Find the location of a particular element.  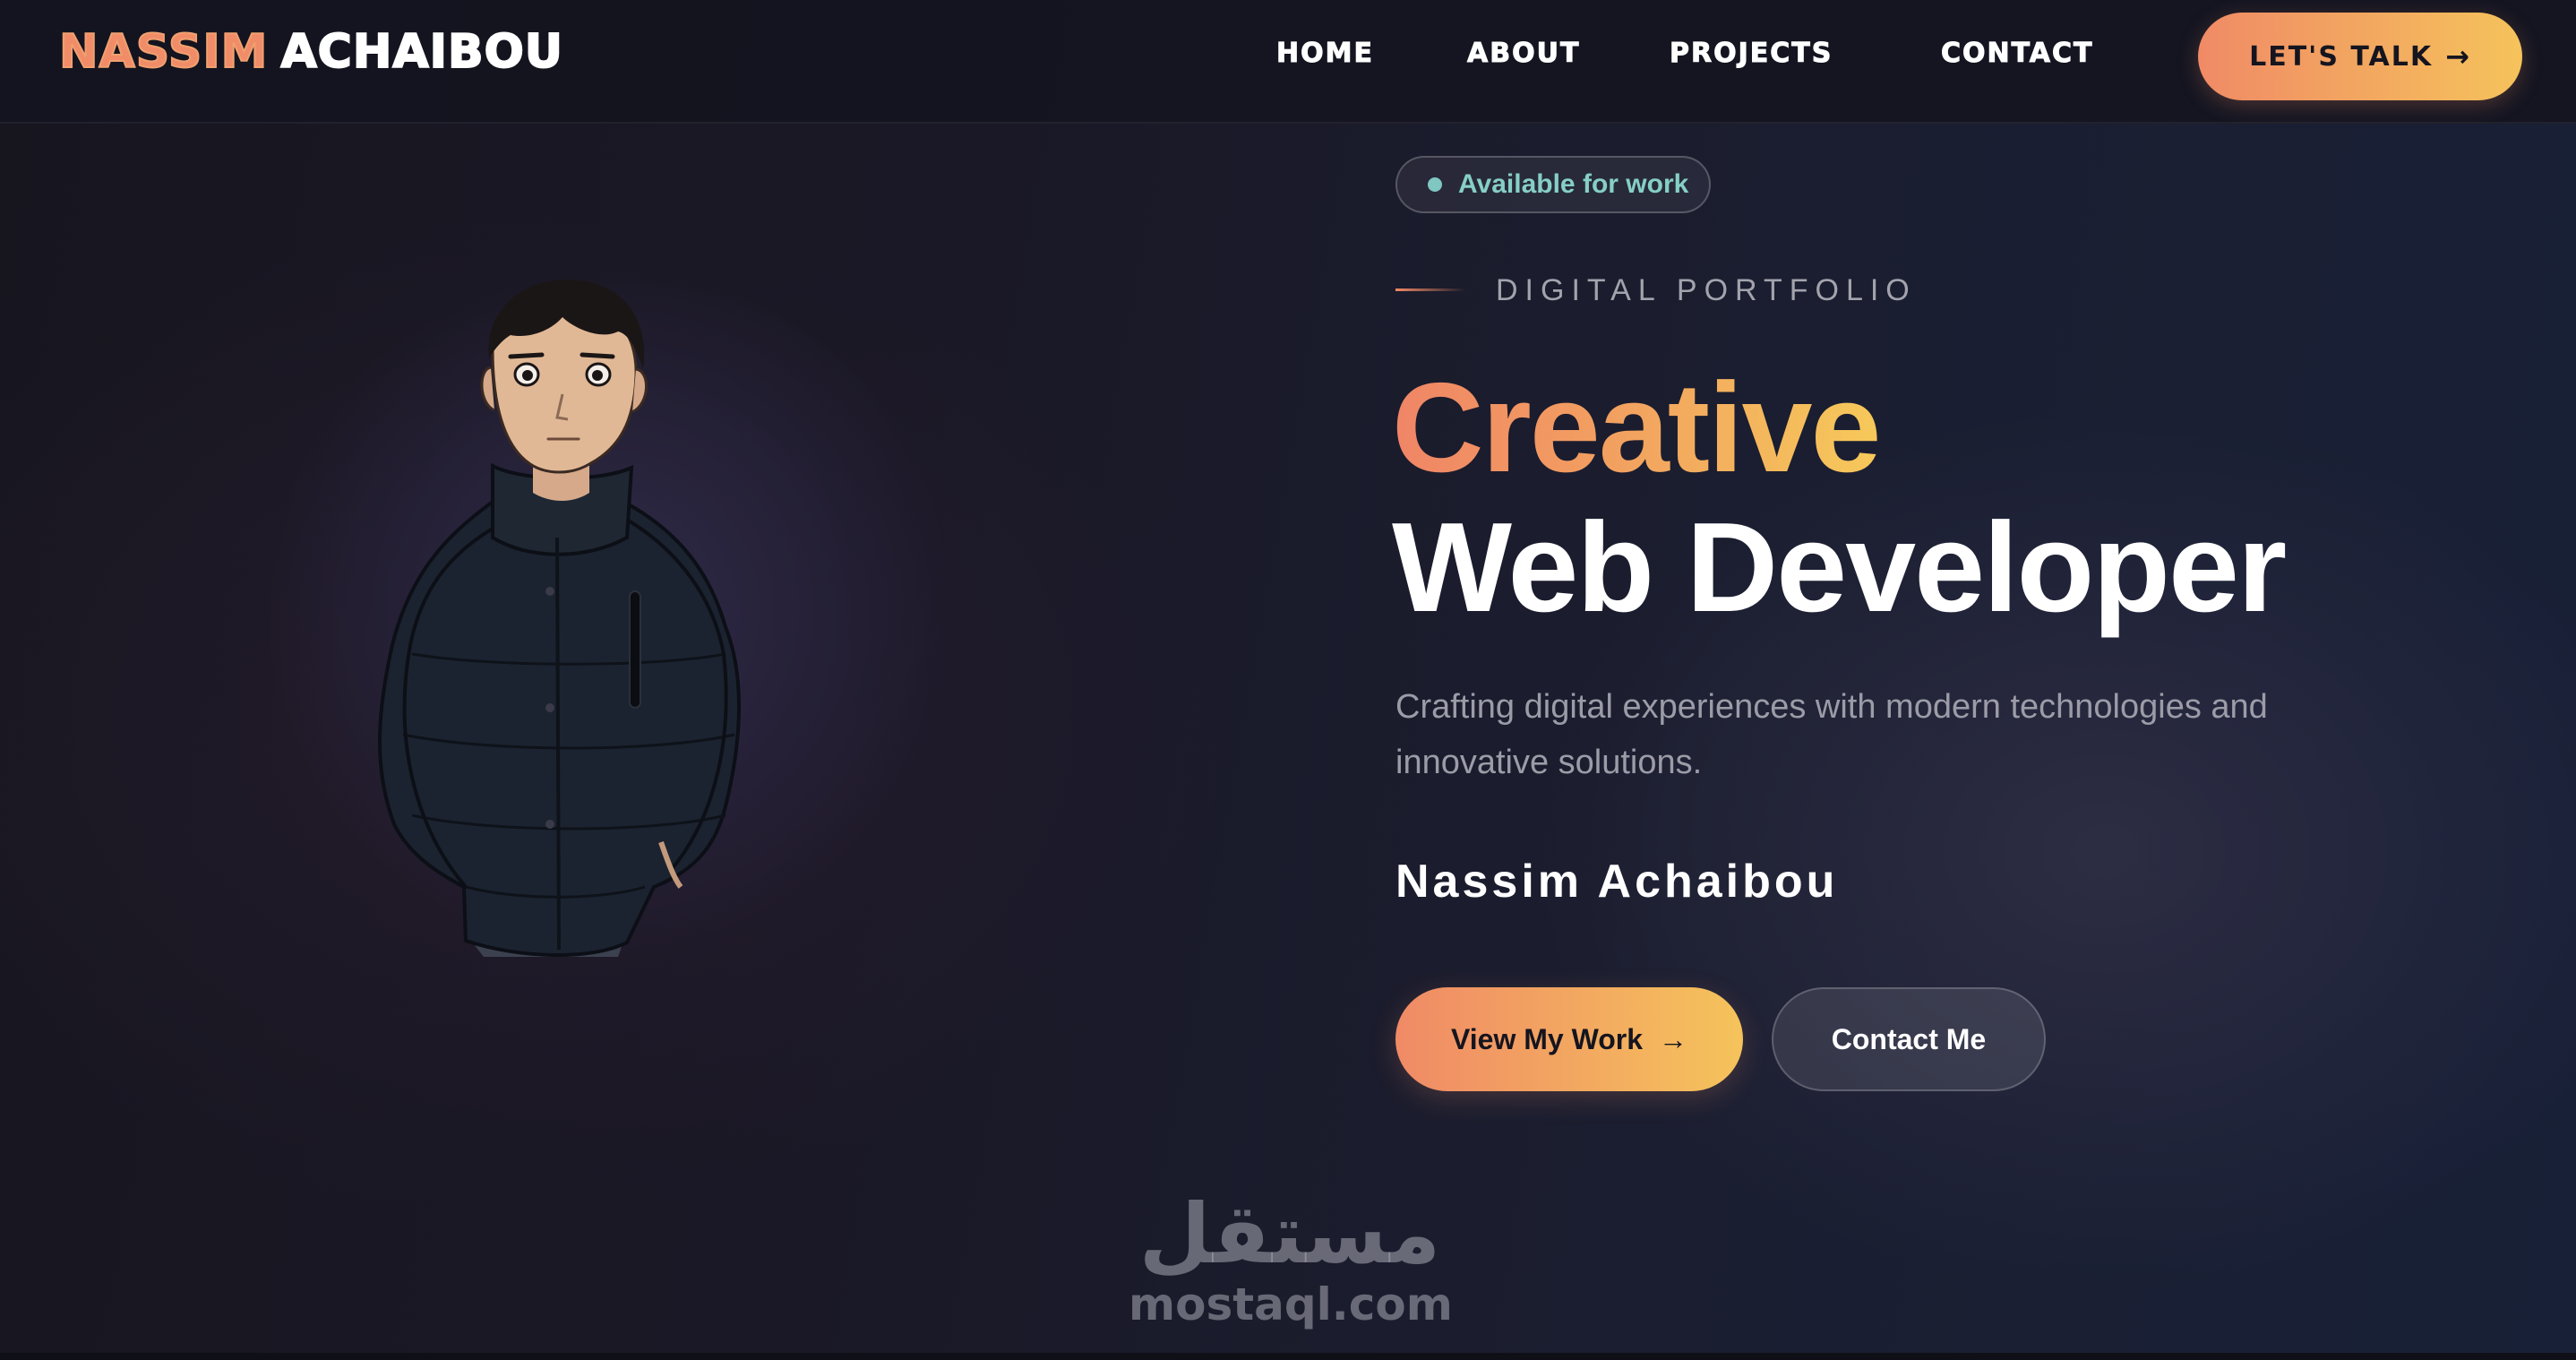

contact-me-label: Contact Me is located at coordinates (1909, 1038).